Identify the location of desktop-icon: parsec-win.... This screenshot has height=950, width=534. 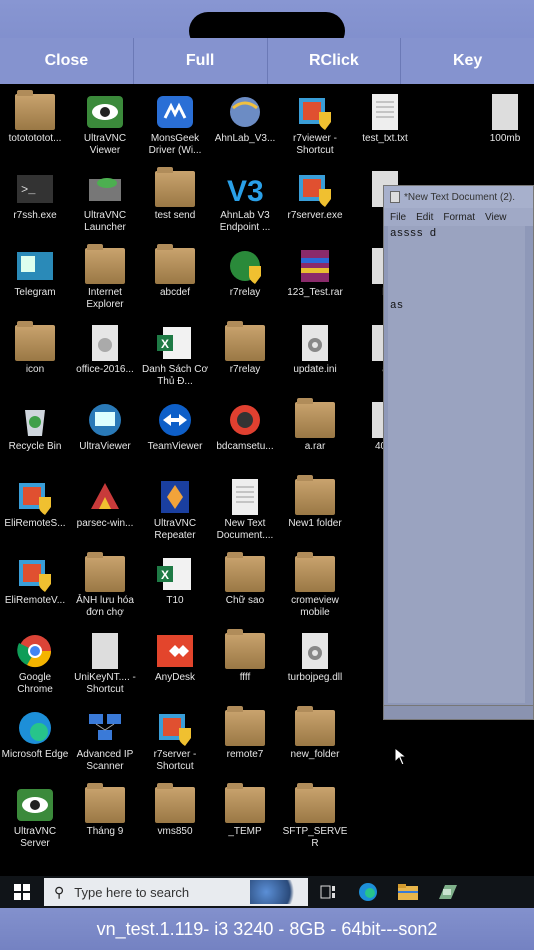
(105, 502).